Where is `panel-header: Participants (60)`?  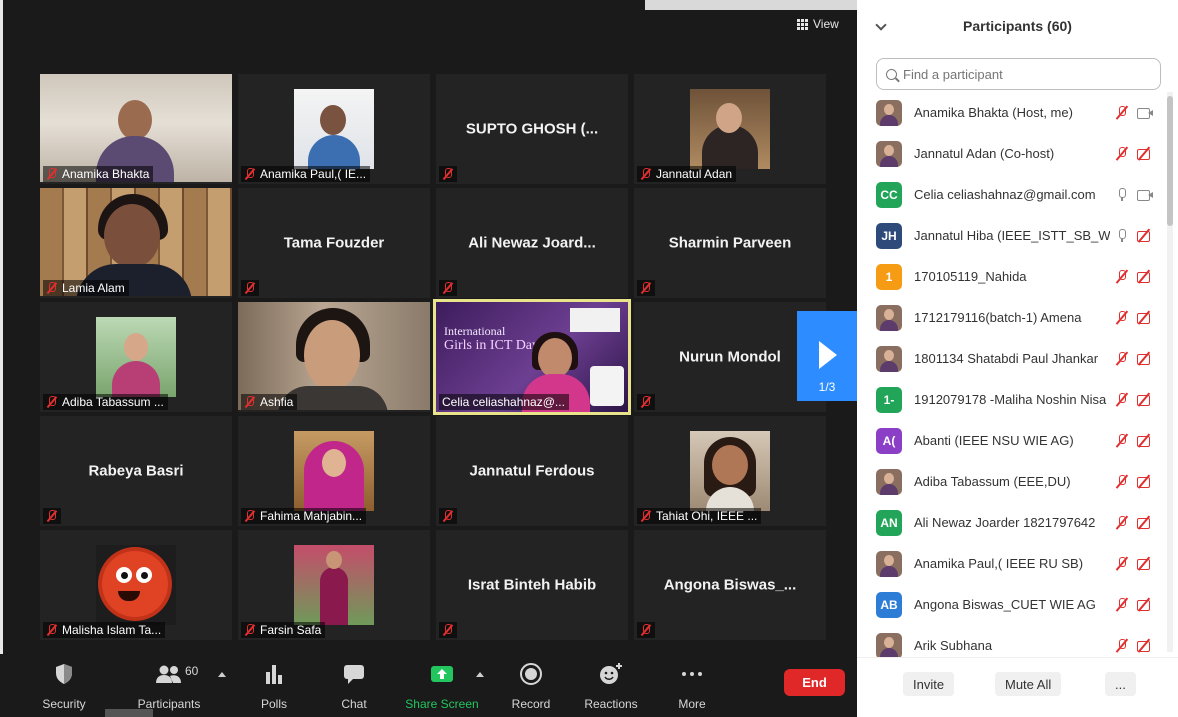 panel-header: Participants (60) is located at coordinates (1017, 26).